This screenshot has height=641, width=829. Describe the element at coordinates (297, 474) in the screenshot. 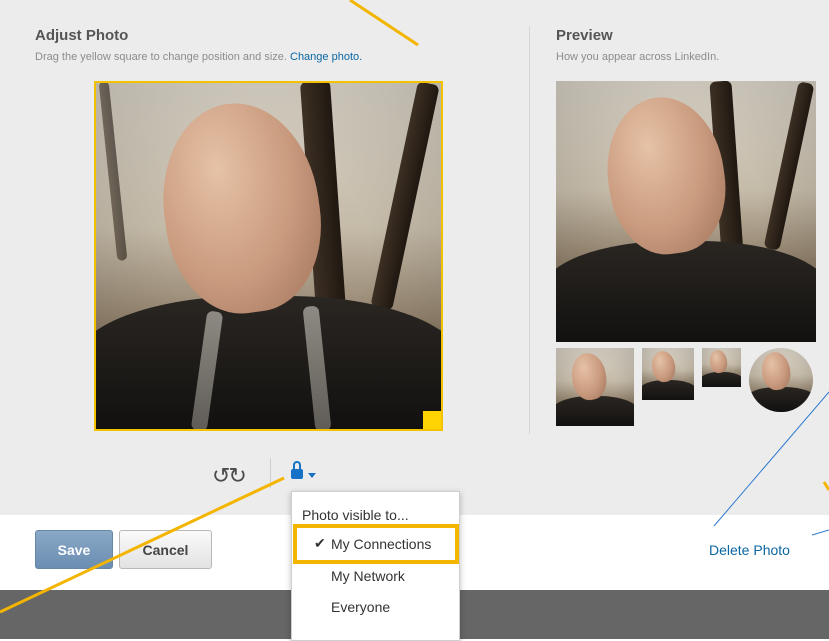

I see `lock-icon-body` at that location.